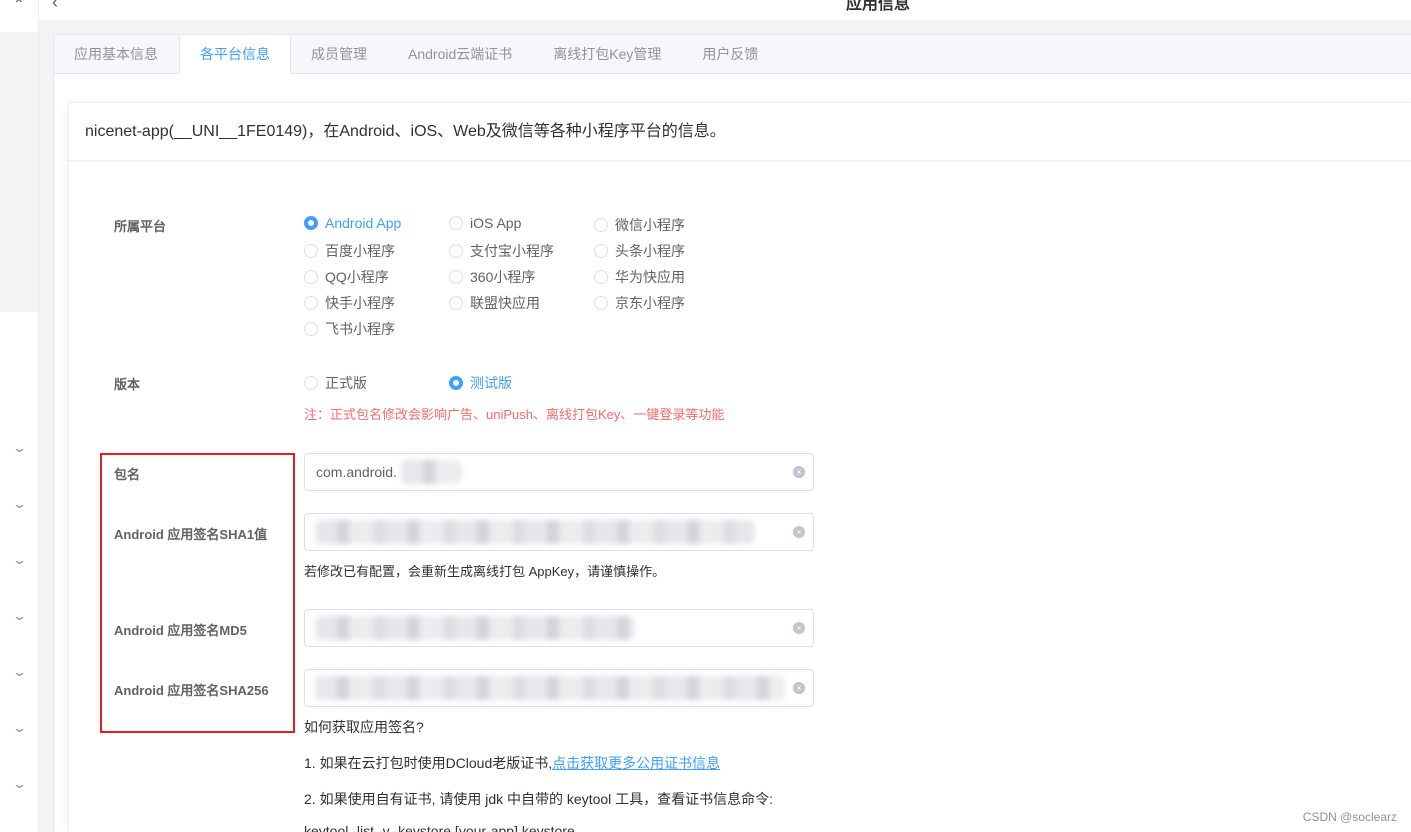 This screenshot has height=832, width=1411. Describe the element at coordinates (428, 763) in the screenshot. I see `help-step1-text: 1. 如果在云打包时使用DCloud老版证书,` at that location.